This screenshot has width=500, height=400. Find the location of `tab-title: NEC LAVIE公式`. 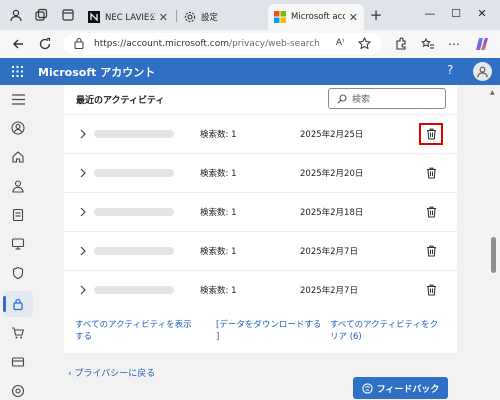

tab-title: NEC LAVIE公式 is located at coordinates (130, 18).